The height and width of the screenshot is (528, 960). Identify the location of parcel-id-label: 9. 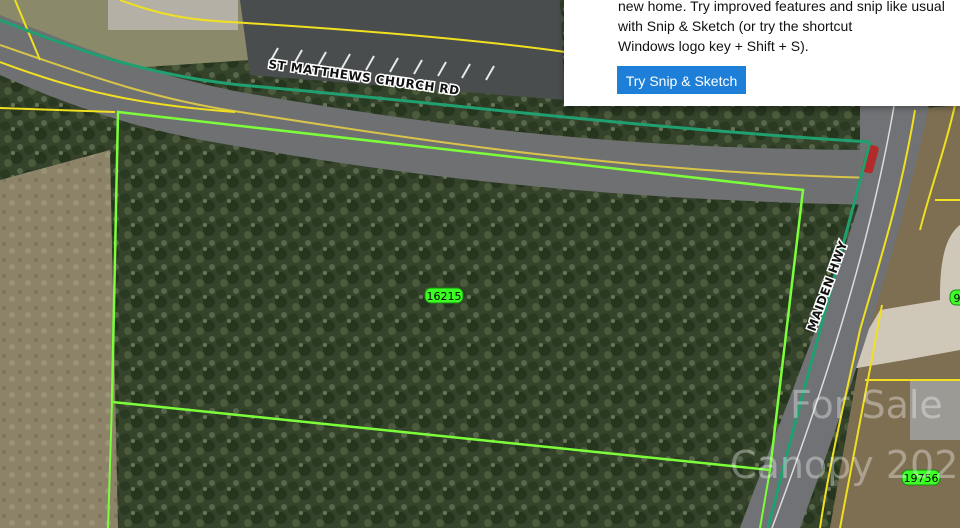
(954, 297).